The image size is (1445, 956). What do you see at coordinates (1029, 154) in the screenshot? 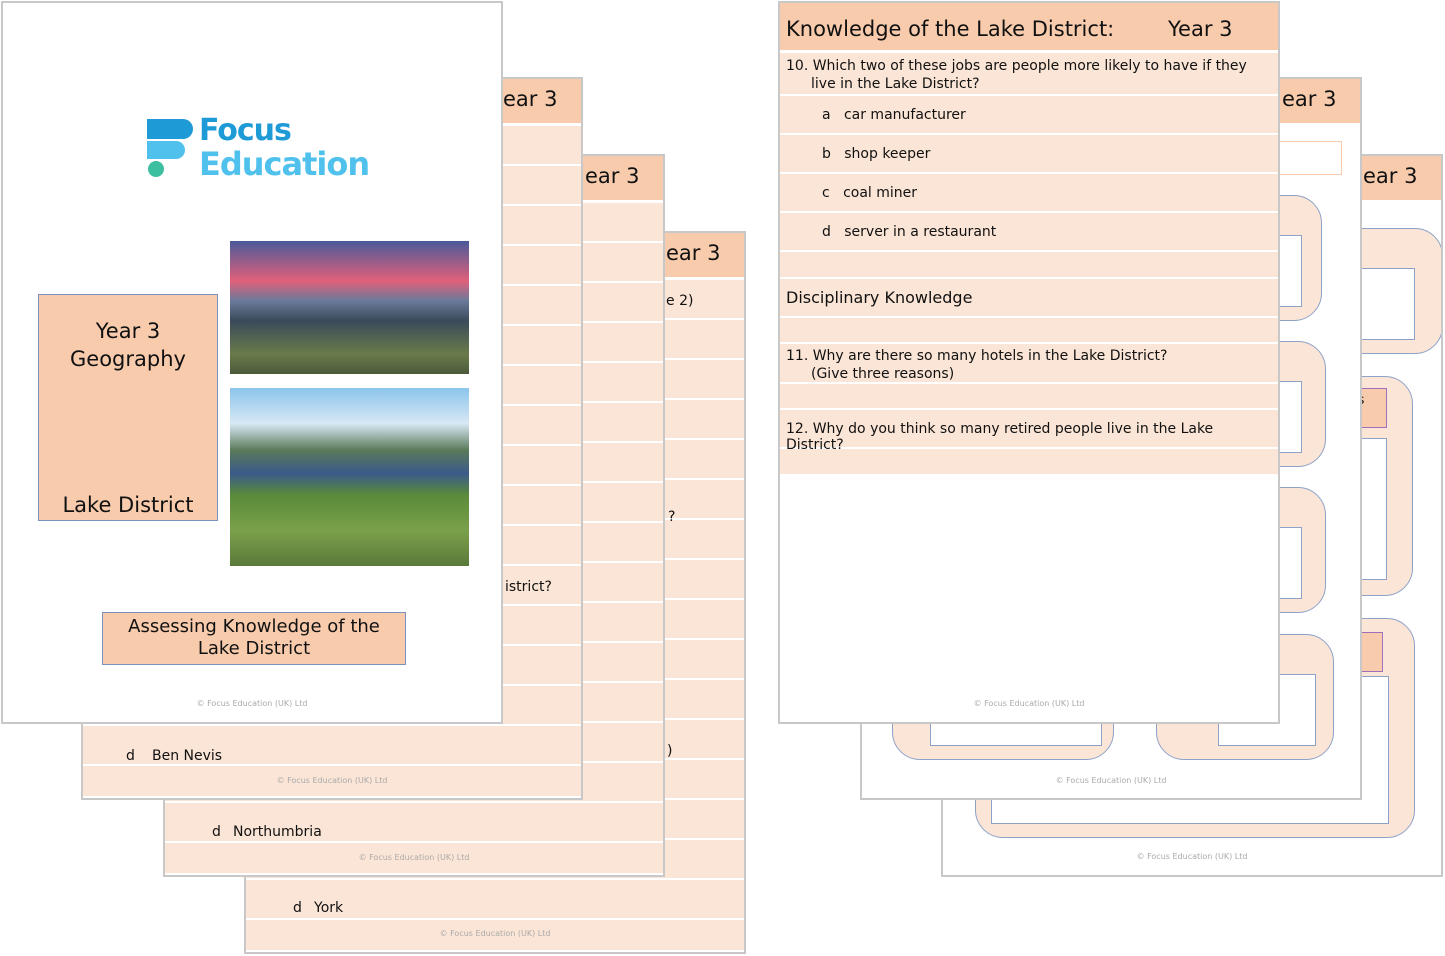
I see `option-row: b shop keeper` at bounding box center [1029, 154].